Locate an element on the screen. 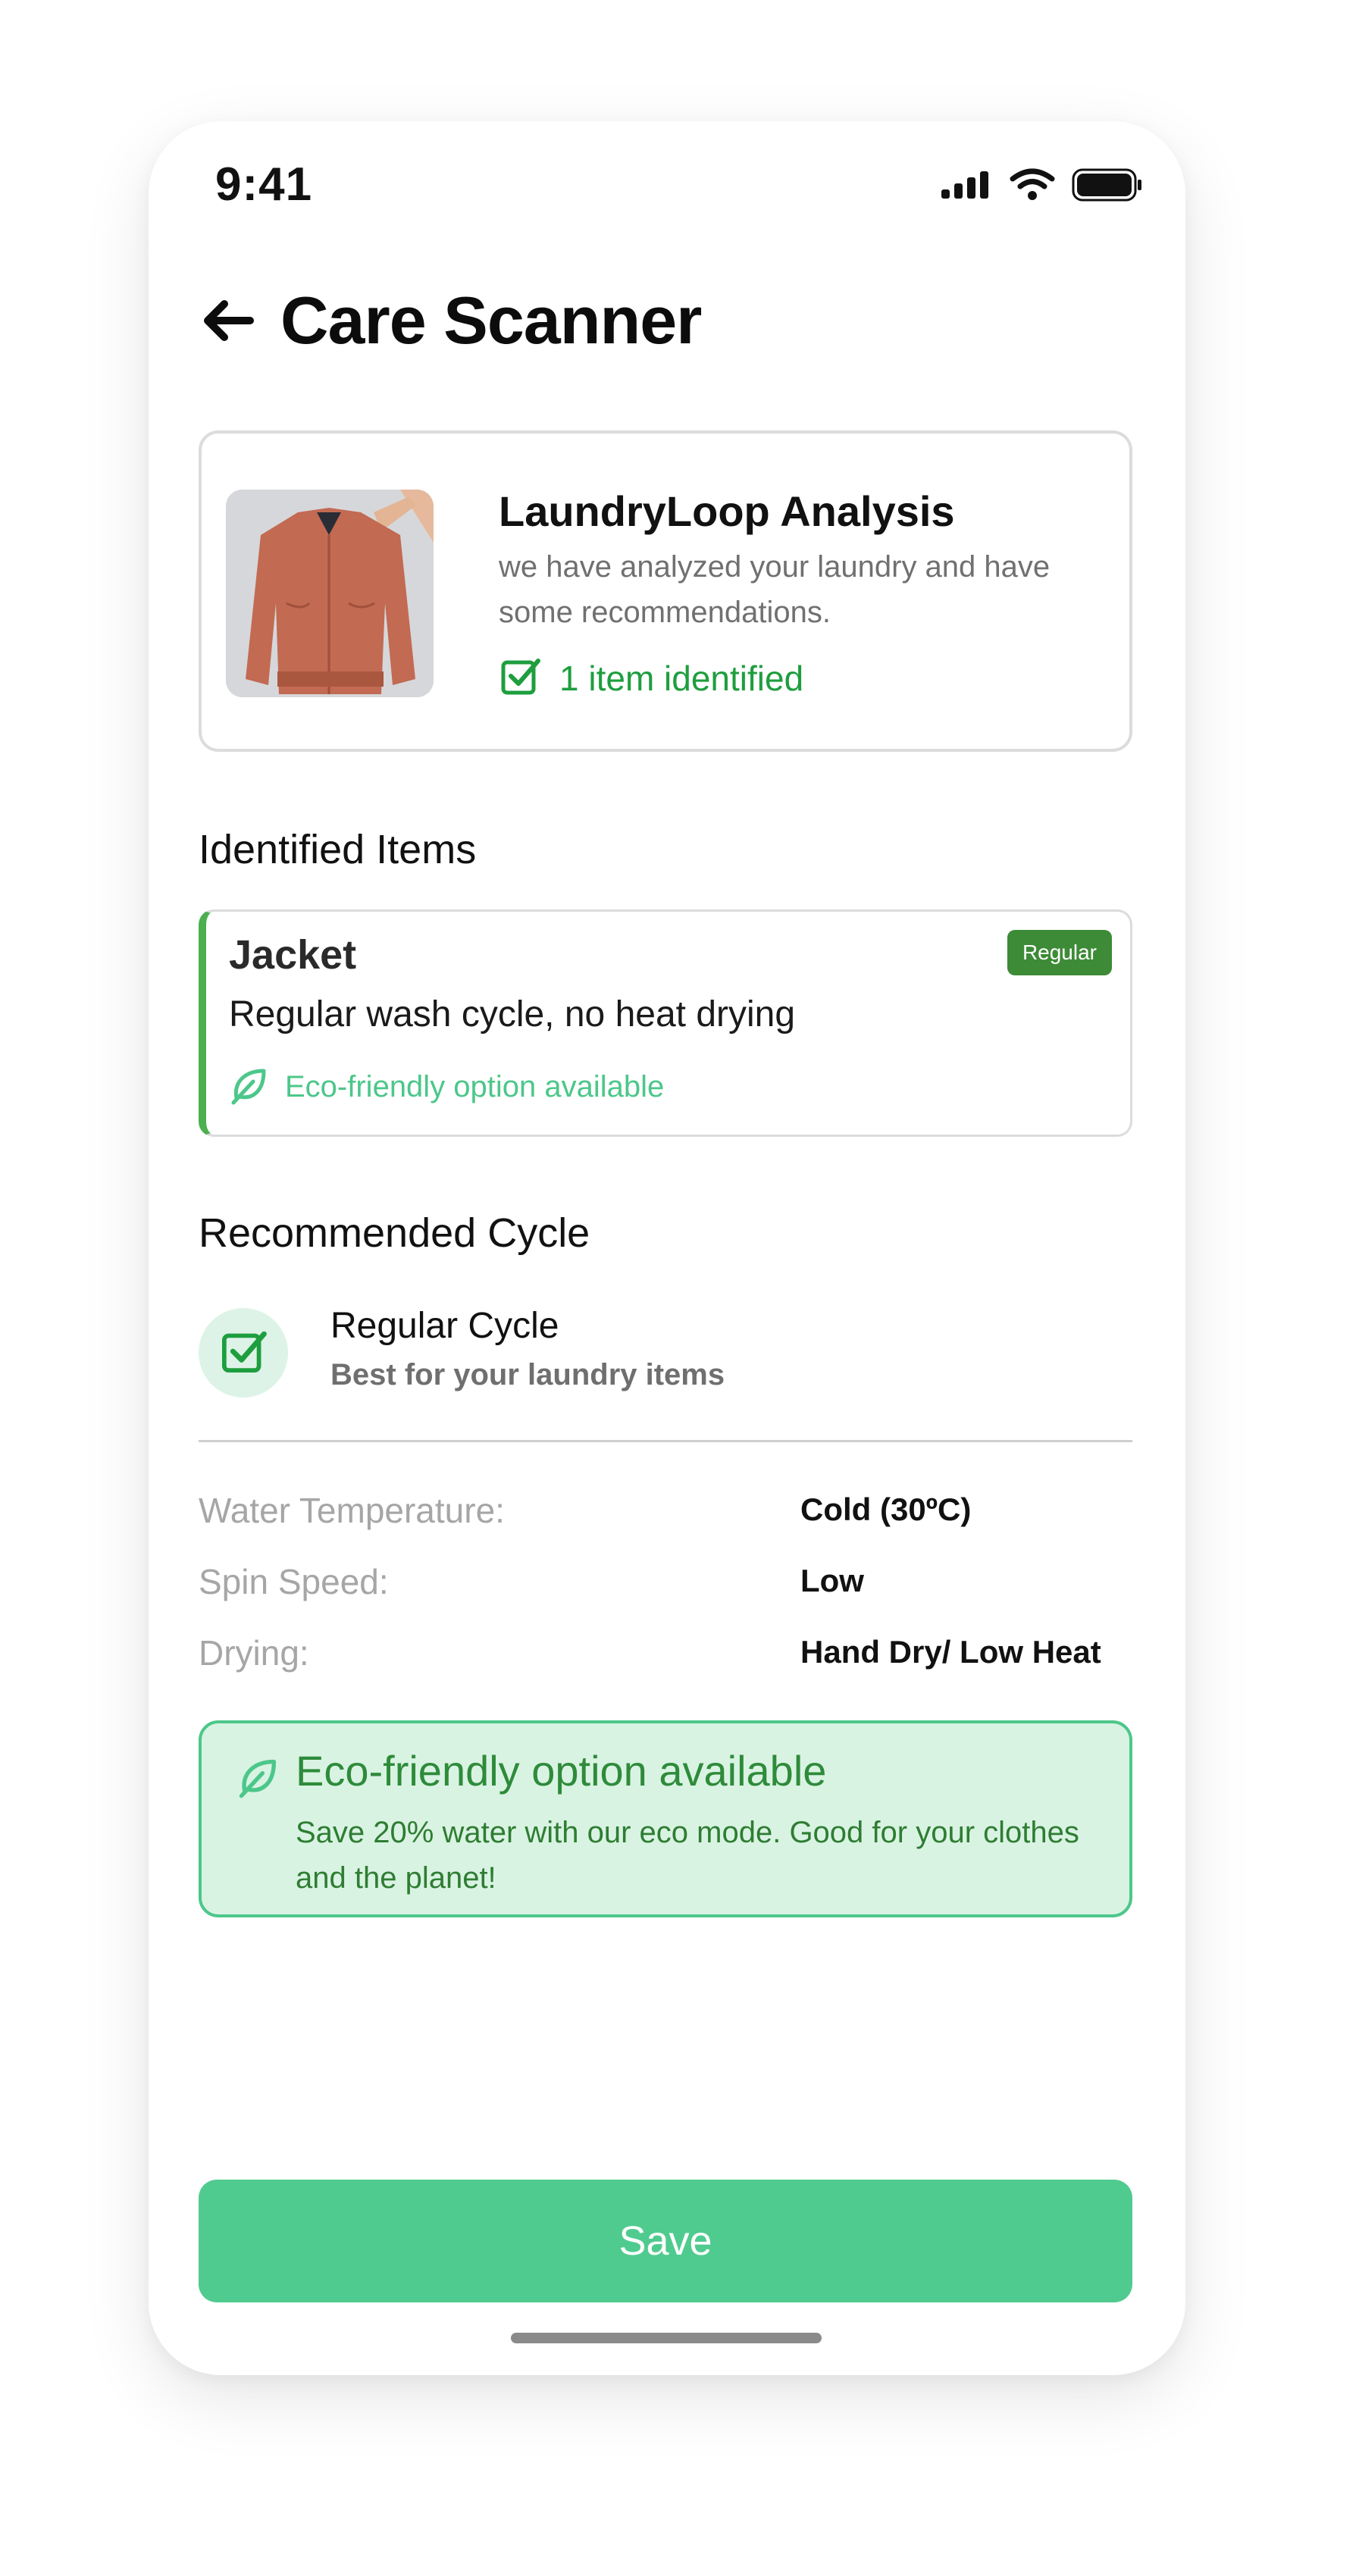 Image resolution: width=1359 pixels, height=2576 pixels. spec-value-spin-speed: Low is located at coordinates (832, 1581).